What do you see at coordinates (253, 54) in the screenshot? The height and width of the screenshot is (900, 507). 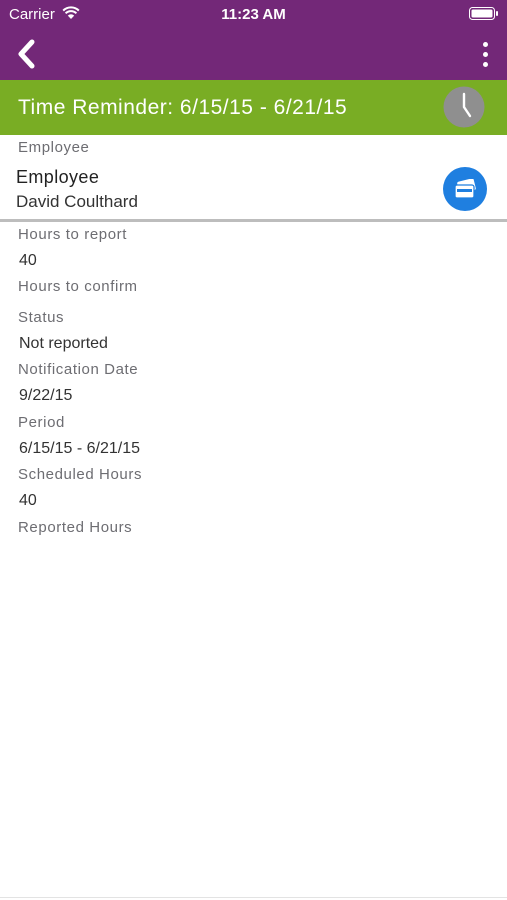 I see `nav-bar` at bounding box center [253, 54].